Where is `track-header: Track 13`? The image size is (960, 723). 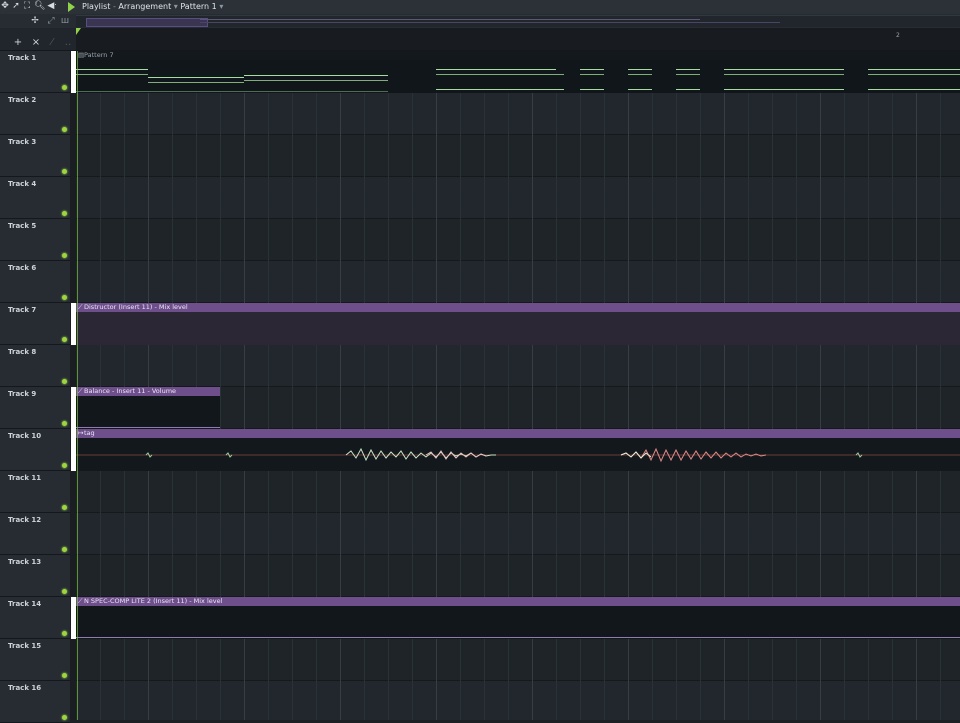
track-header: Track 13 is located at coordinates (35, 576).